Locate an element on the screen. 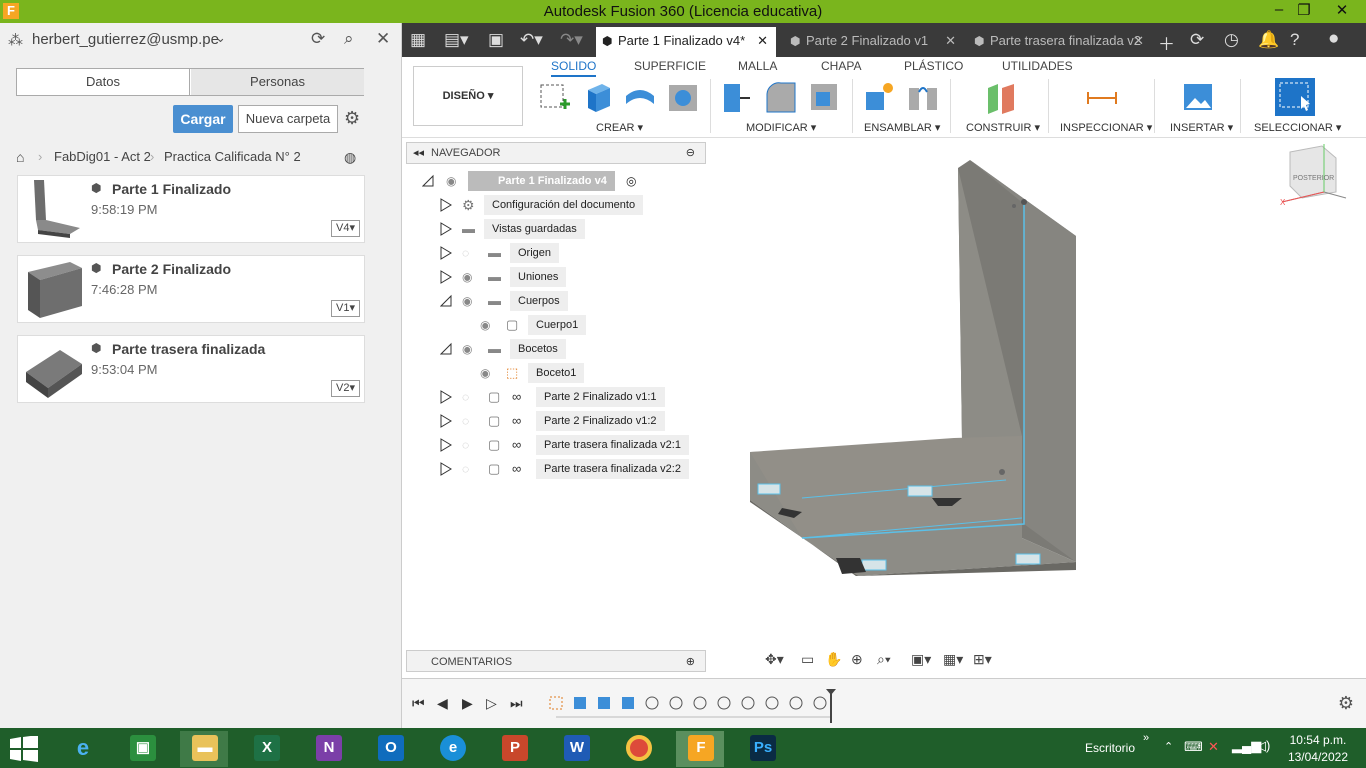 The image size is (1366, 768). close-panel-icon: ✕ is located at coordinates (383, 39).